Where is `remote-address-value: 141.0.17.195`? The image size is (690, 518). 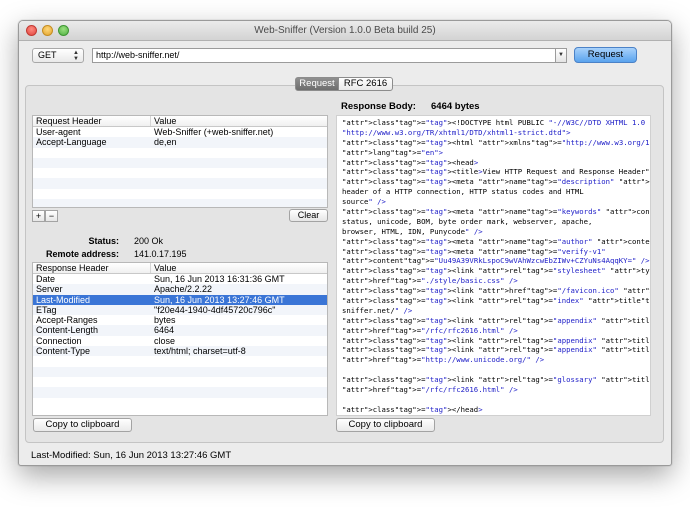 remote-address-value: 141.0.17.195 is located at coordinates (160, 254).